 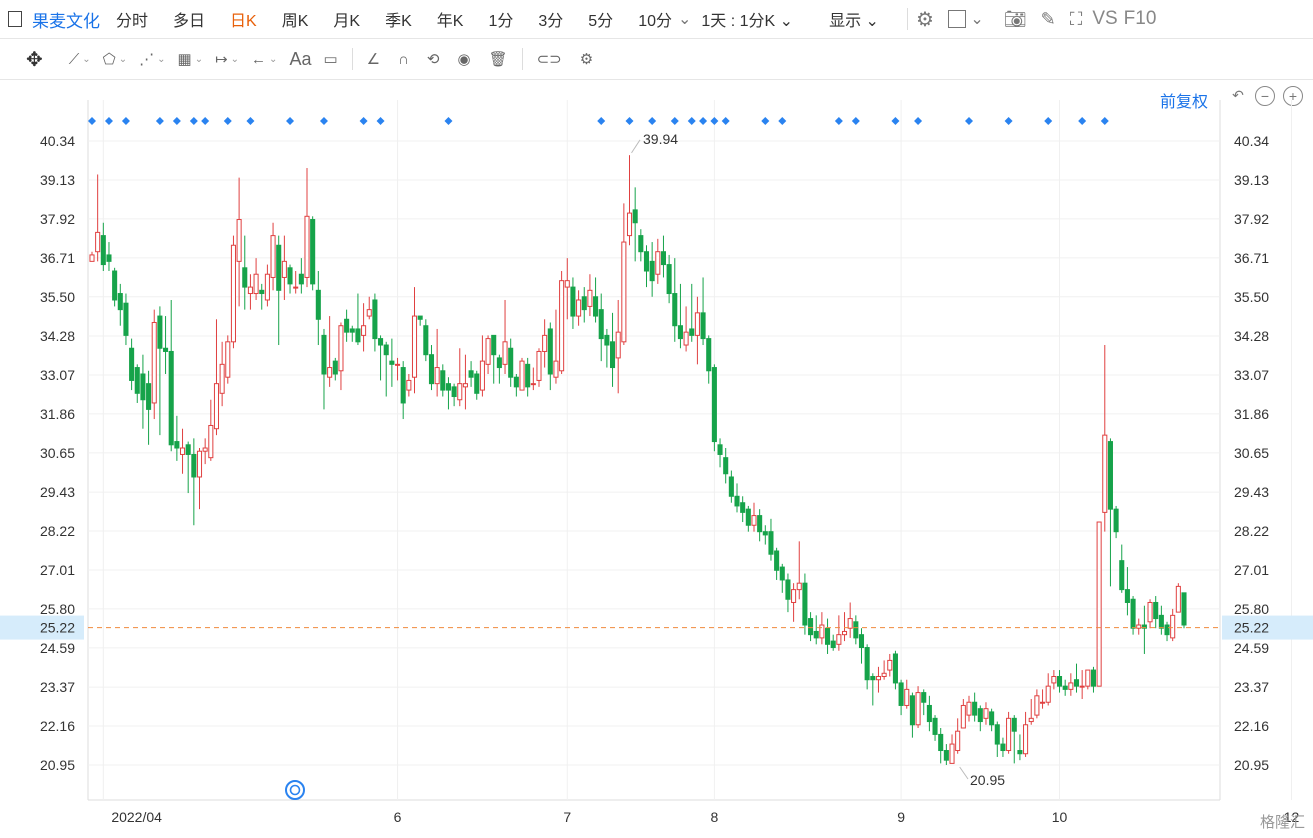 I want to click on y-tick-label-right: 27.01, so click(x=1251, y=570).